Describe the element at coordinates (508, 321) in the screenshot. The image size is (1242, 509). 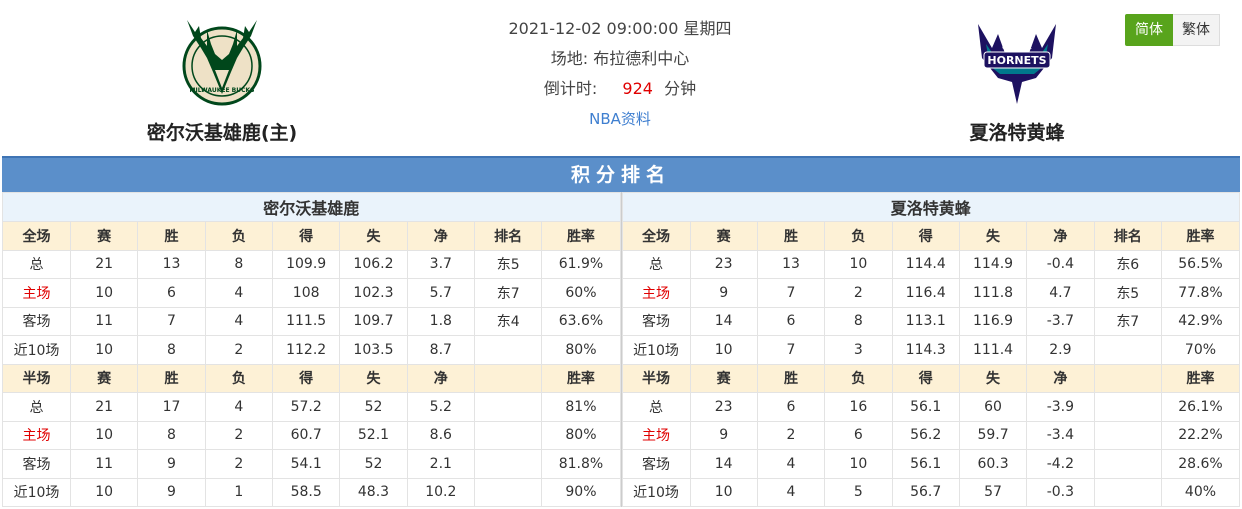
I see `table-cell: 东4` at that location.